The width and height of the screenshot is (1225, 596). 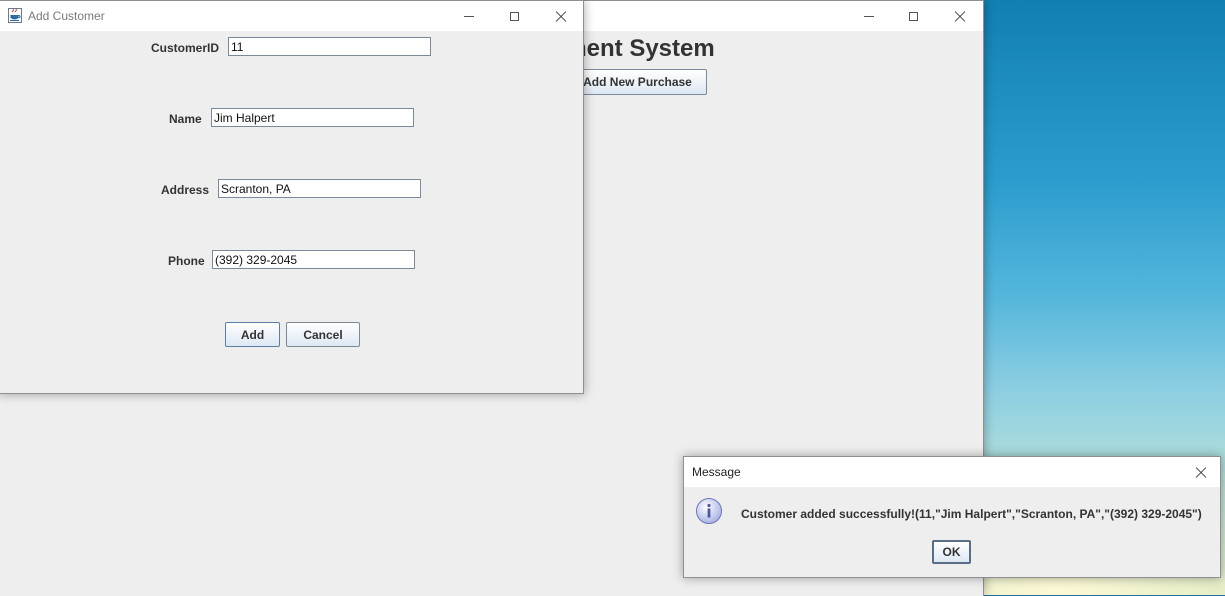 What do you see at coordinates (952, 472) in the screenshot?
I see `message-titlebar` at bounding box center [952, 472].